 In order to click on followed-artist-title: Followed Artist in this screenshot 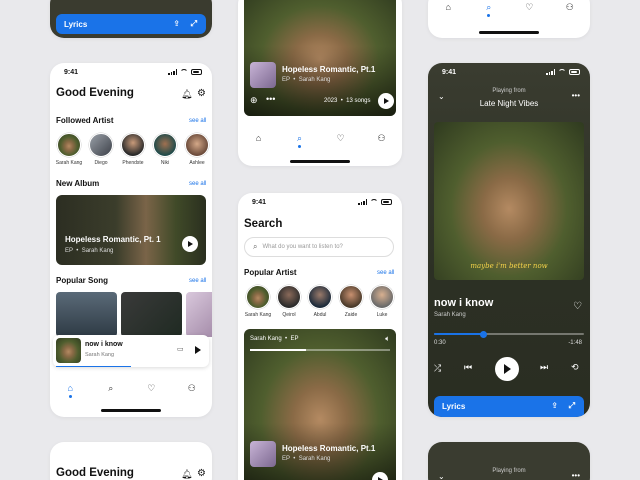, I will do `click(85, 120)`.